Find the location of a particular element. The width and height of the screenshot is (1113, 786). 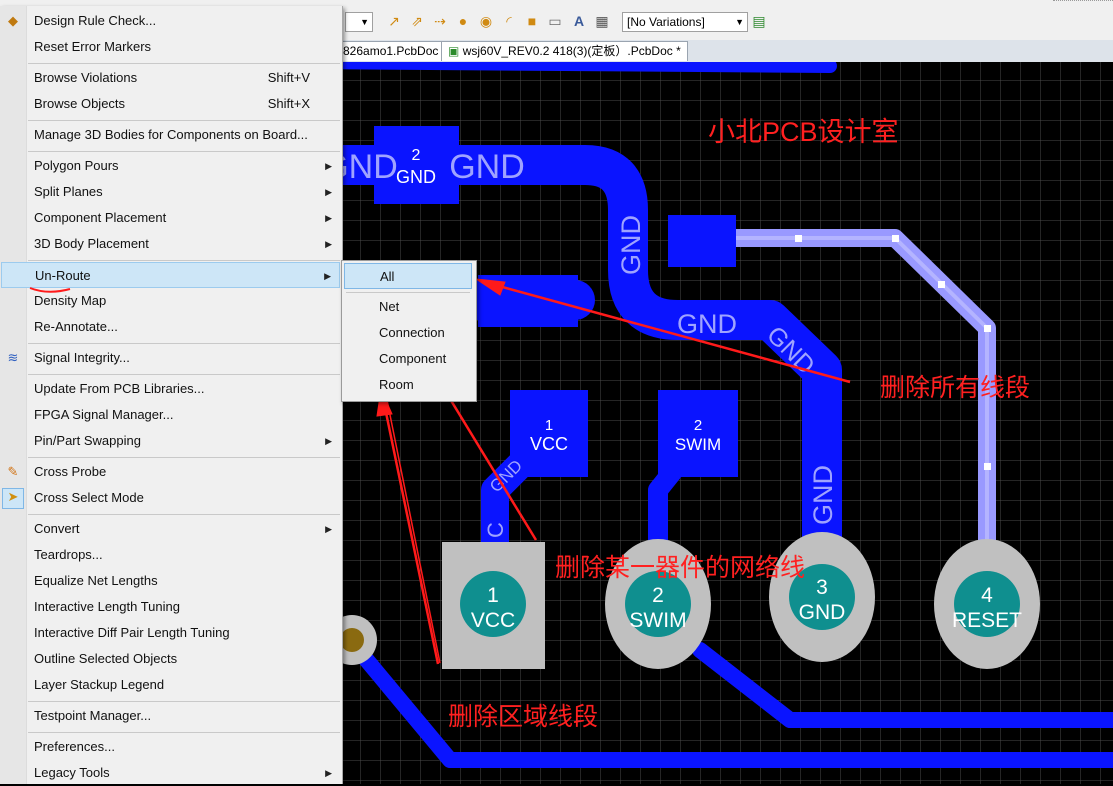

submenu-item-all: All is located at coordinates (408, 276).